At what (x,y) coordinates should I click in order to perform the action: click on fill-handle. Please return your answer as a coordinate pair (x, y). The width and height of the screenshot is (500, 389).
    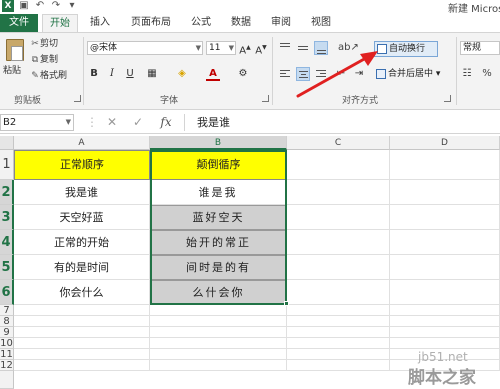
    Looking at the image, I should click on (286, 303).